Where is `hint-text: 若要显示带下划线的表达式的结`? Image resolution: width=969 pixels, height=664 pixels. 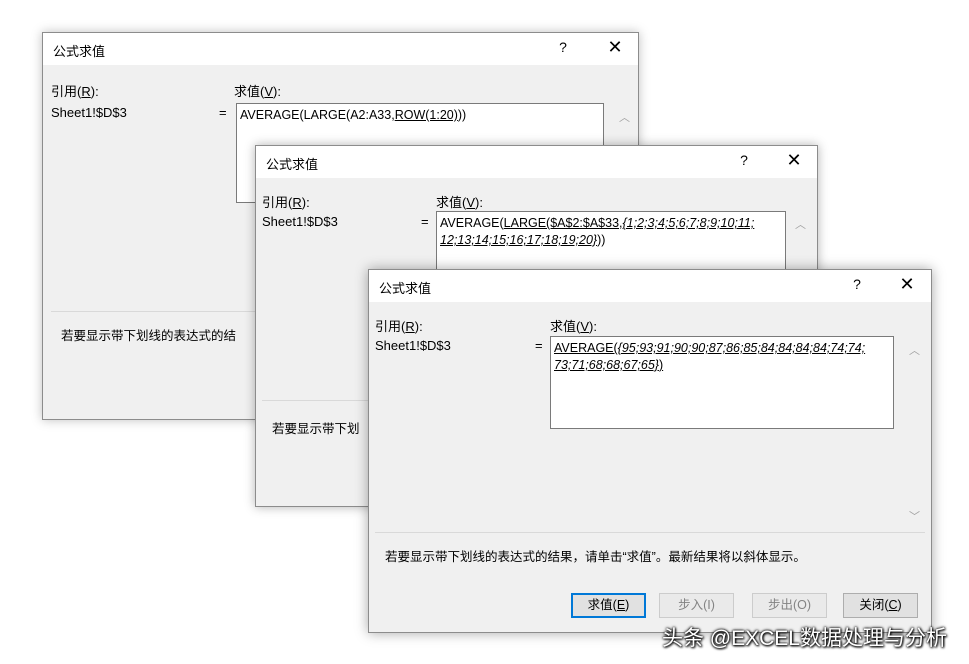
hint-text: 若要显示带下划线的表达式的结 is located at coordinates (149, 336).